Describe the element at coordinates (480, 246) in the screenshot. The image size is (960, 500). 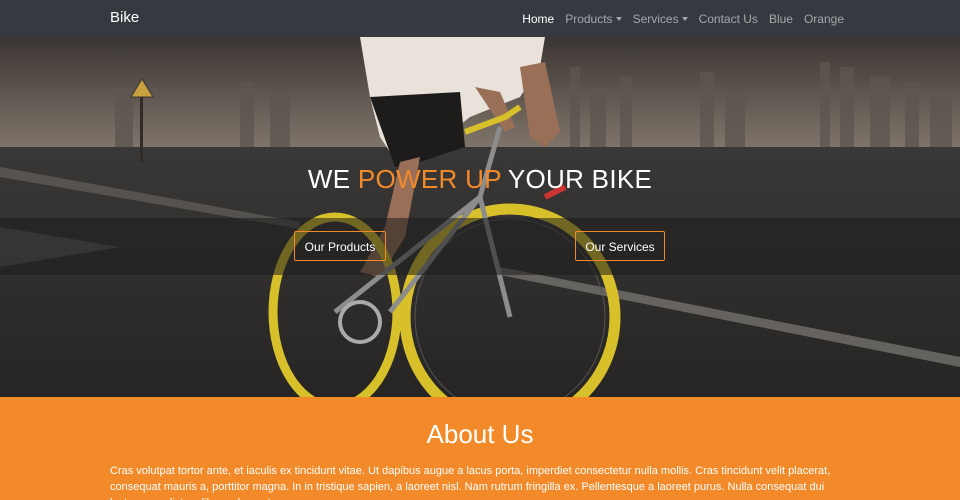
I see `hero-button-band` at that location.